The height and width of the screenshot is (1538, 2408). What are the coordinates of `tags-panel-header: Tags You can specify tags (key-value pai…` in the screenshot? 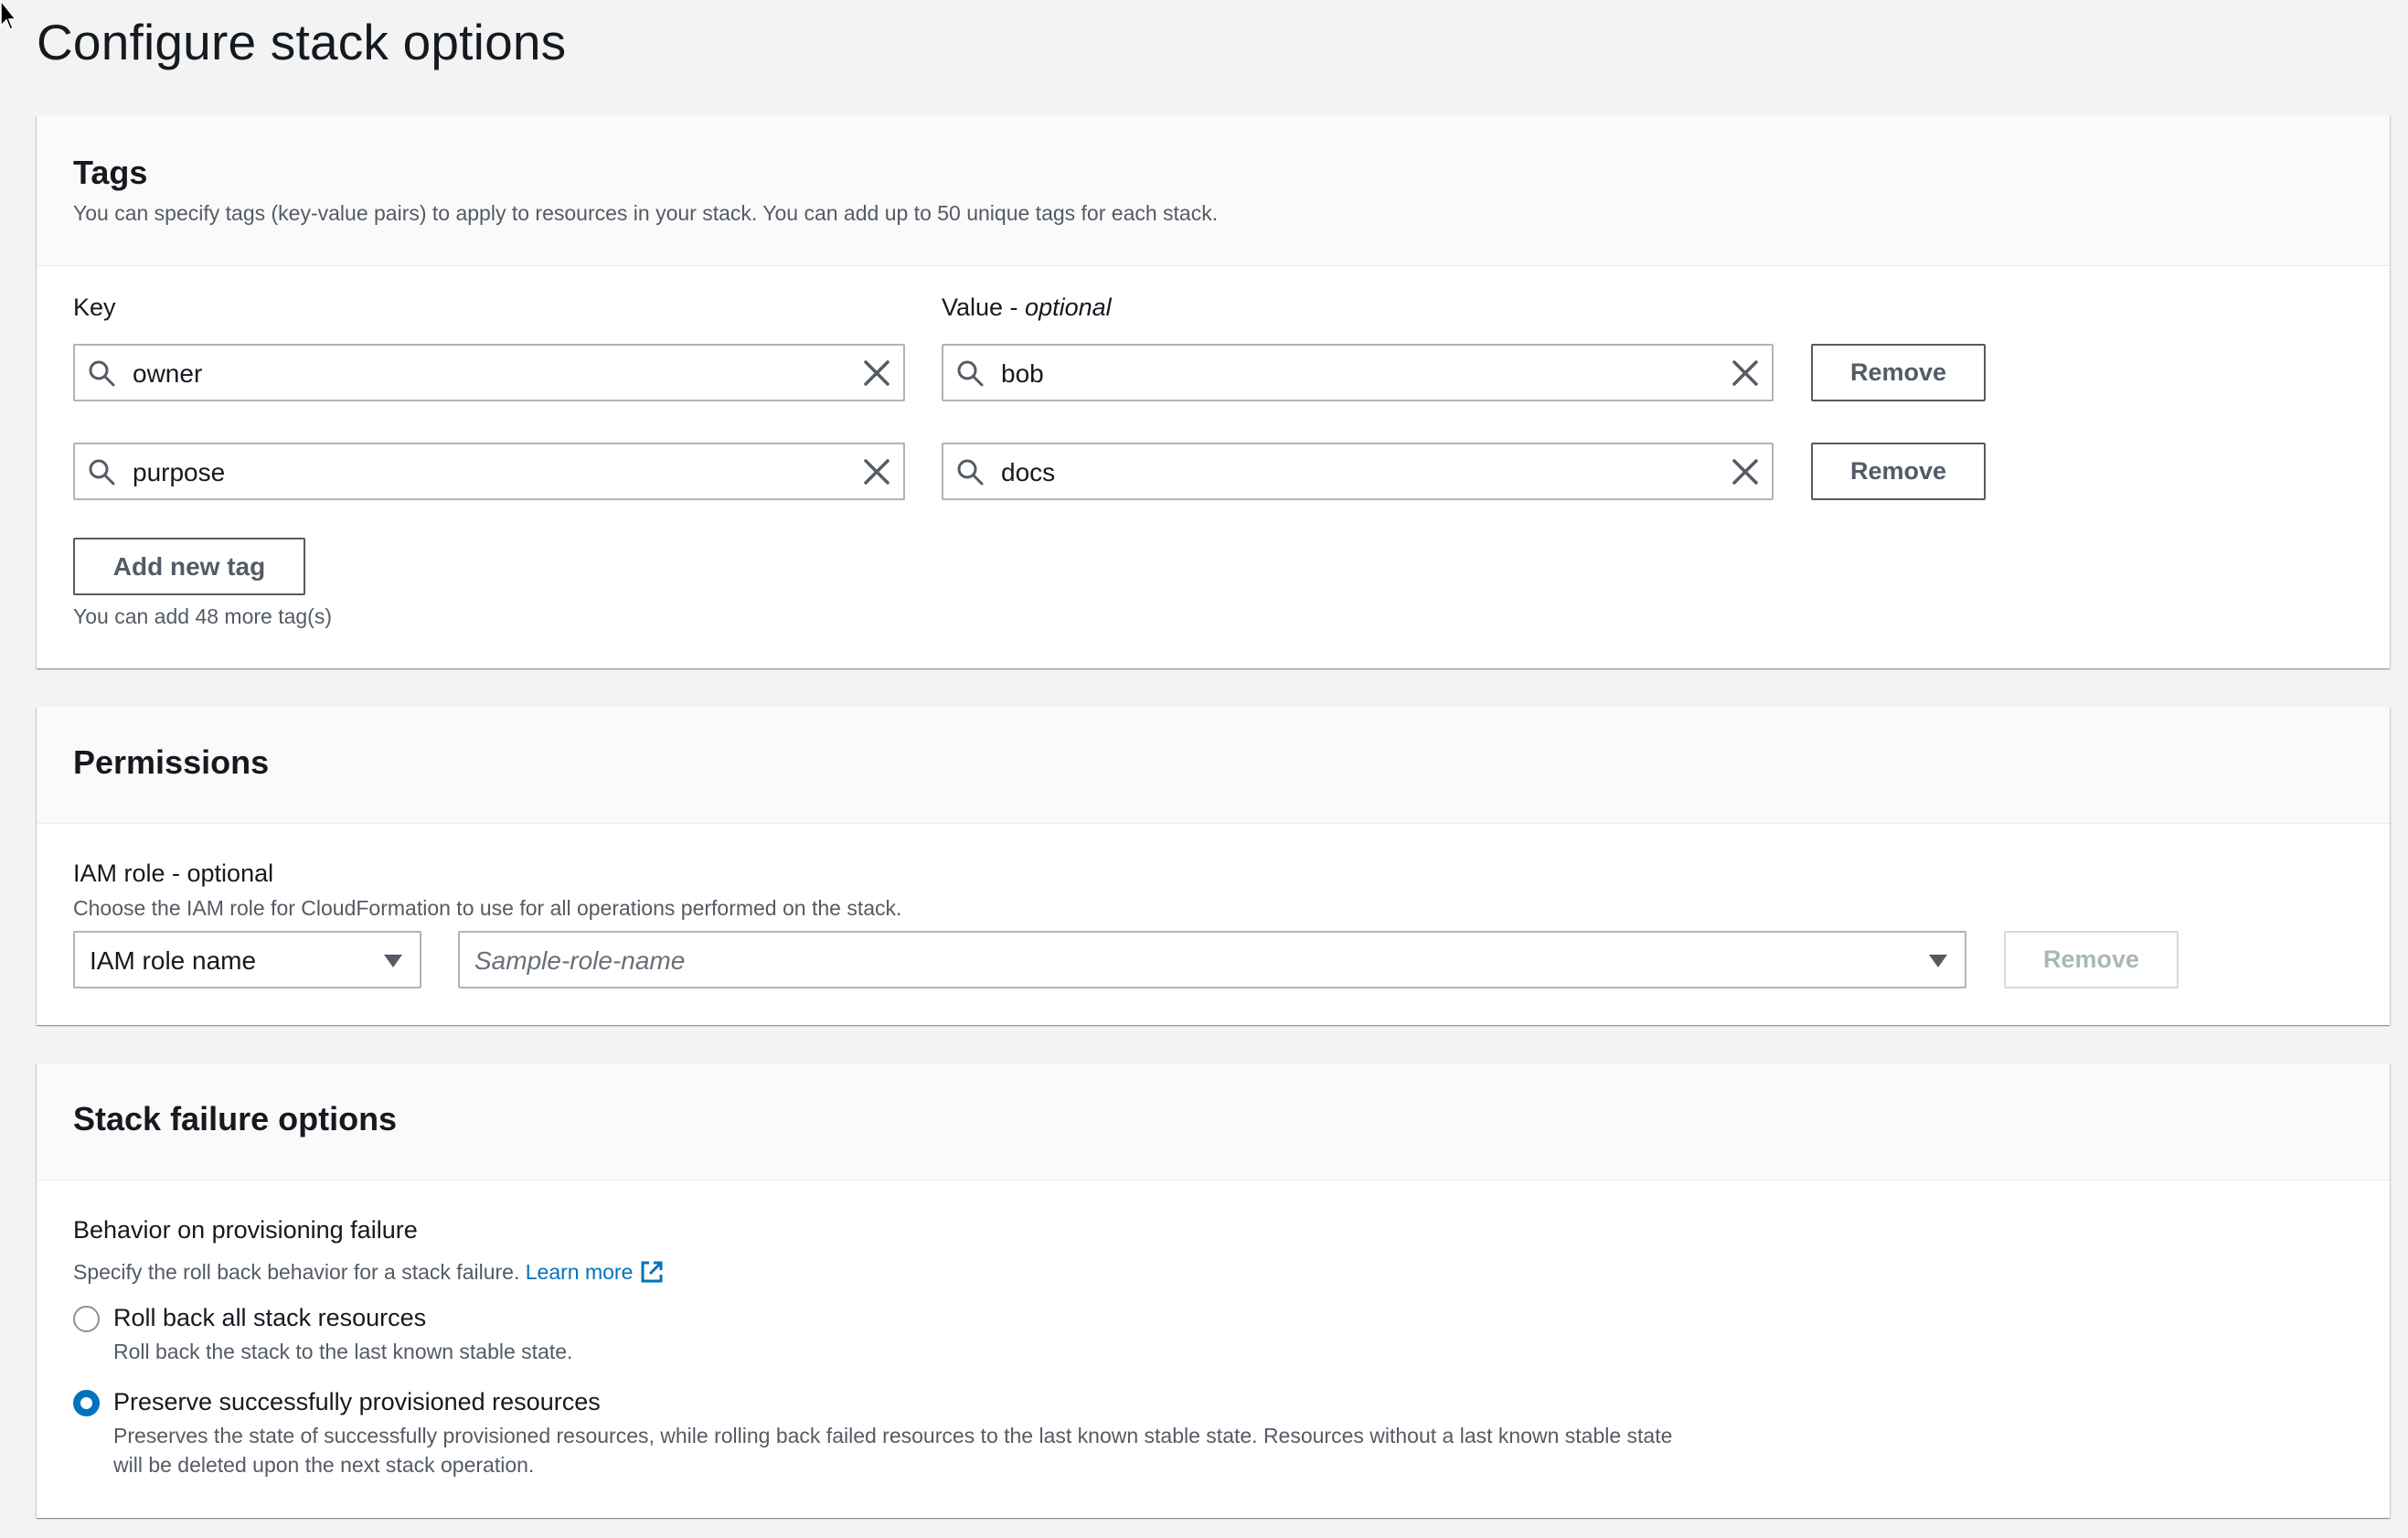 It's located at (1213, 190).